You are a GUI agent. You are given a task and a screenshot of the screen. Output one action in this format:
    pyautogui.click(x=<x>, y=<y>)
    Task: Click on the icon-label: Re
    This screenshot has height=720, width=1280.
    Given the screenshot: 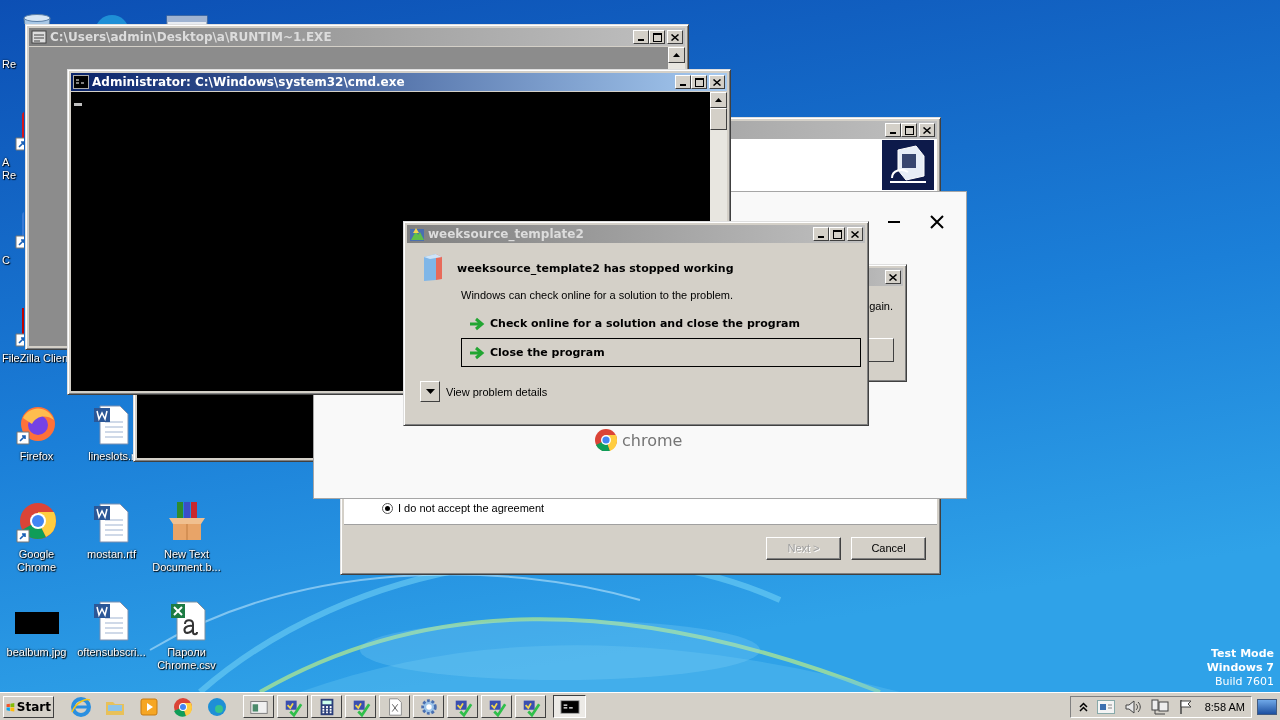 What is the action you would take?
    pyautogui.click(x=9, y=64)
    